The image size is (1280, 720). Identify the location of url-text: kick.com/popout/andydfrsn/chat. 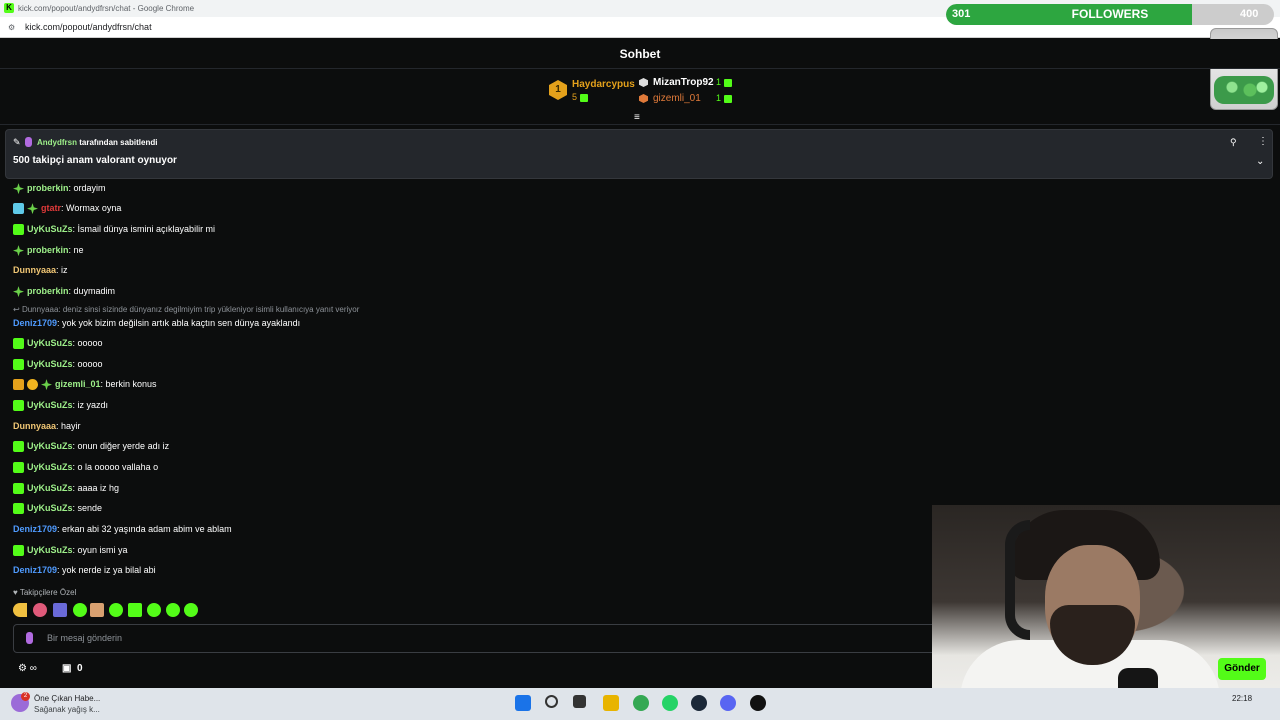
(88, 27).